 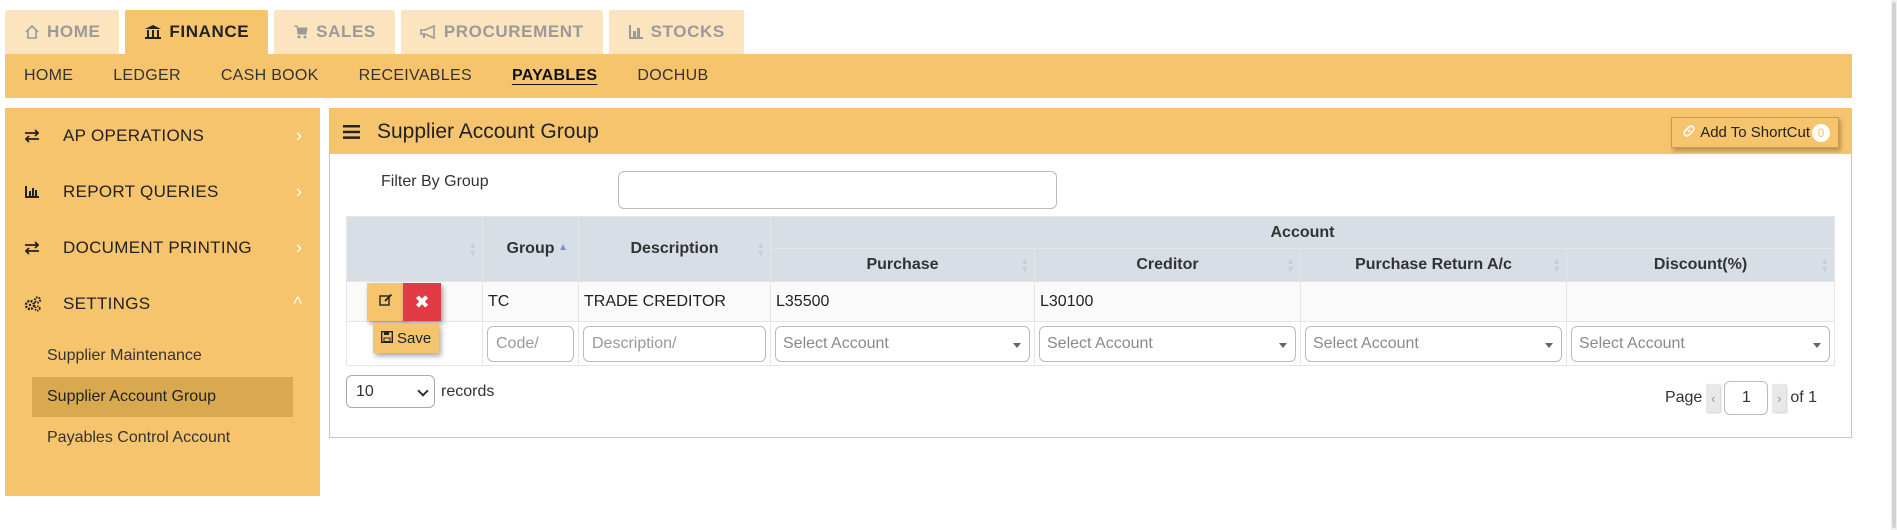 I want to click on subnav-receivables: RECEIVABLES, so click(x=415, y=76).